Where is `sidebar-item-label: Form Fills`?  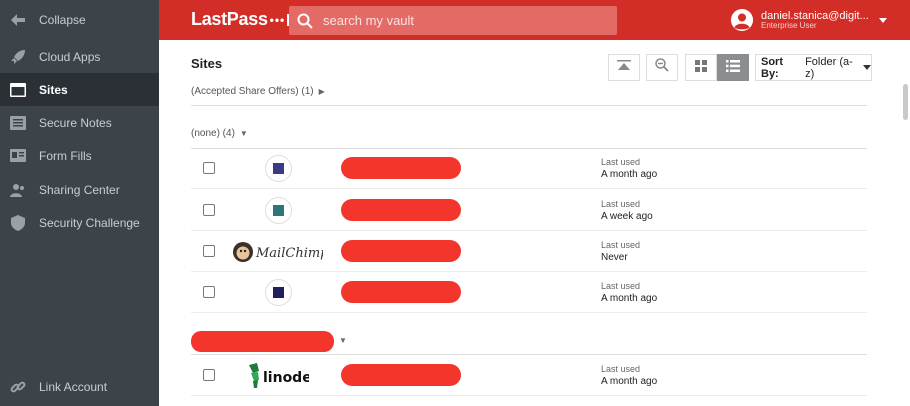
sidebar-item-label: Form Fills is located at coordinates (65, 155).